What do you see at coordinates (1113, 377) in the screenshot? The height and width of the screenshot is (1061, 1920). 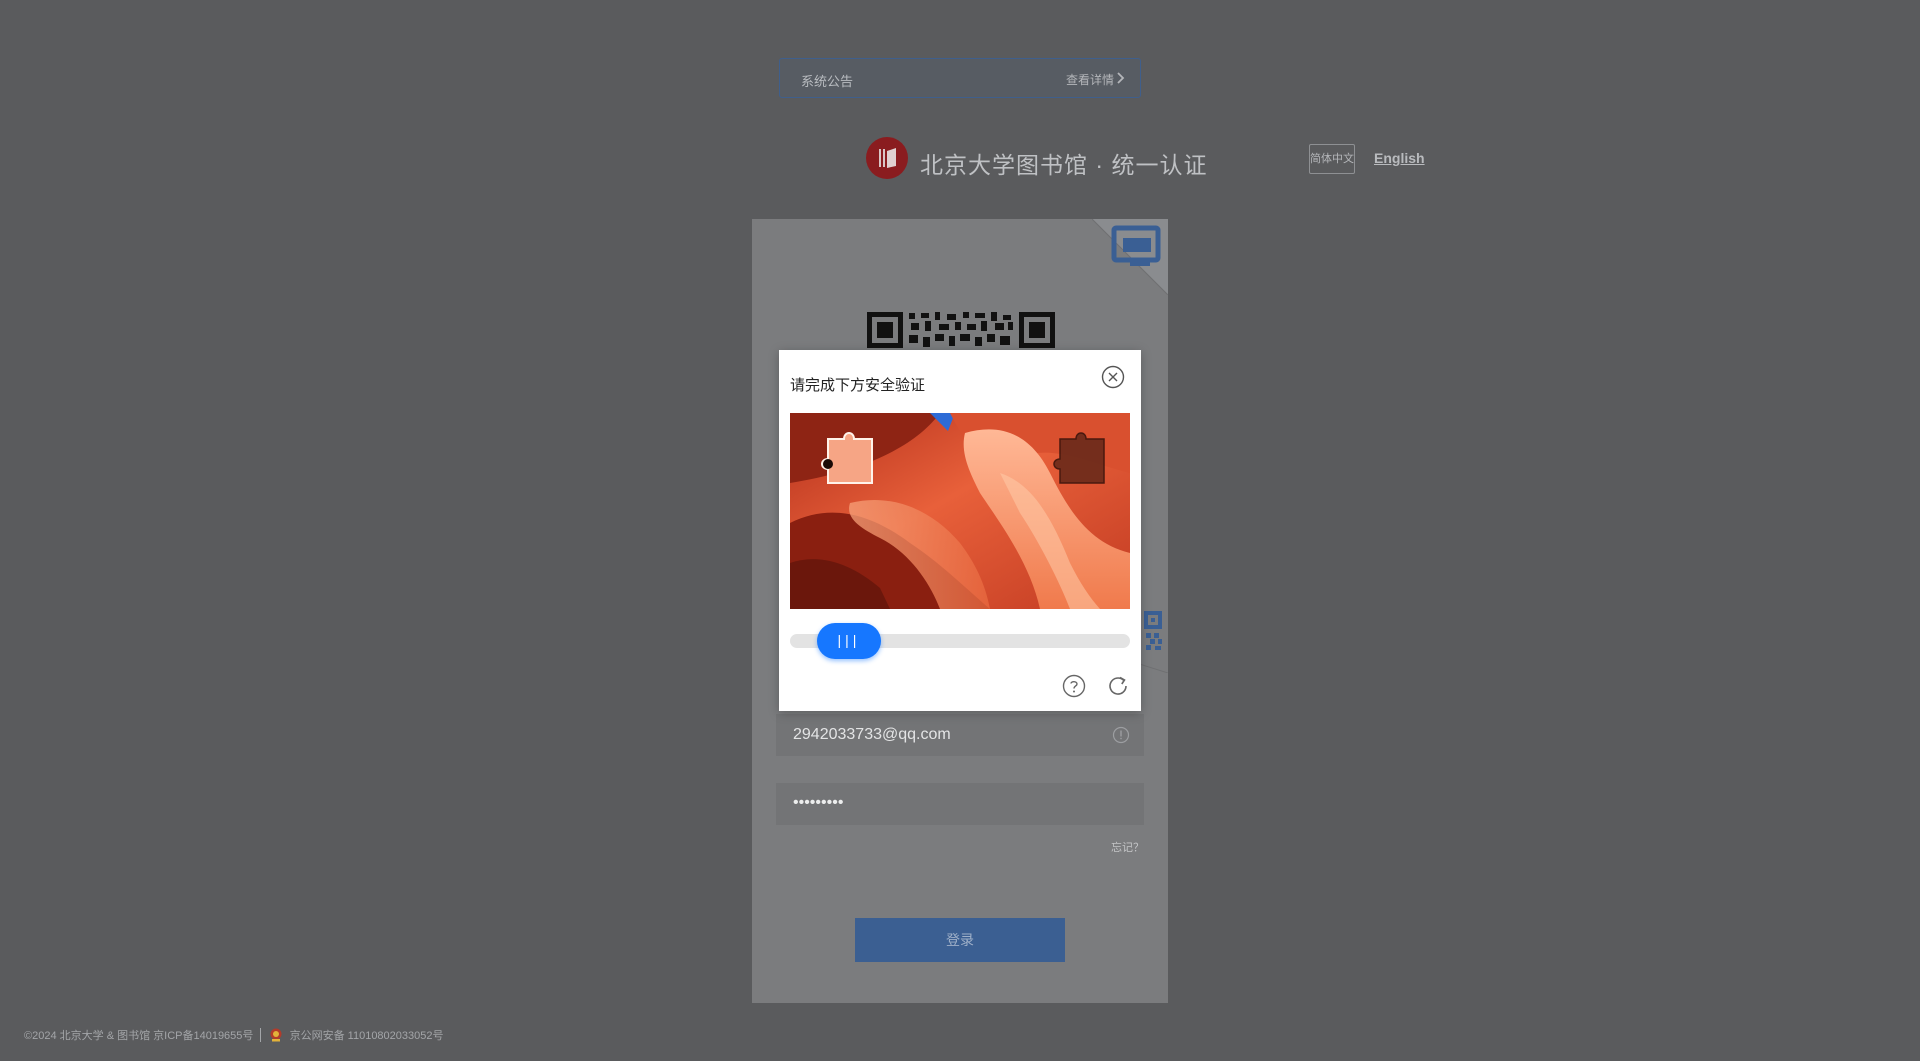 I see `close-icon` at bounding box center [1113, 377].